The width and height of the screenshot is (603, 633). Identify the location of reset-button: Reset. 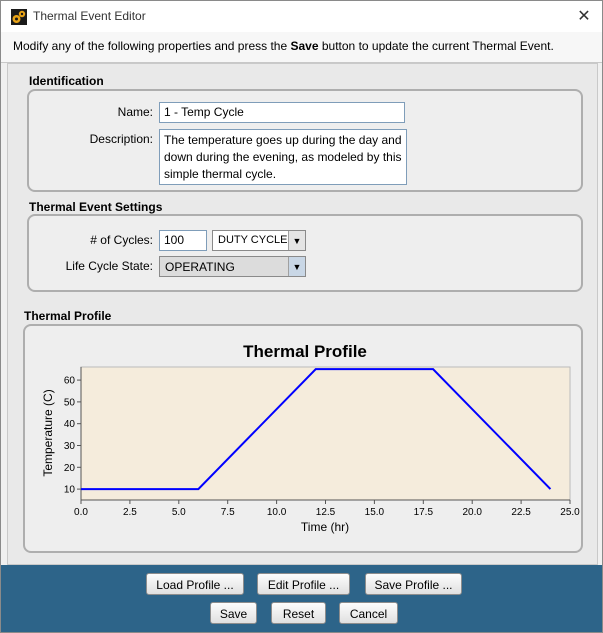
(298, 613).